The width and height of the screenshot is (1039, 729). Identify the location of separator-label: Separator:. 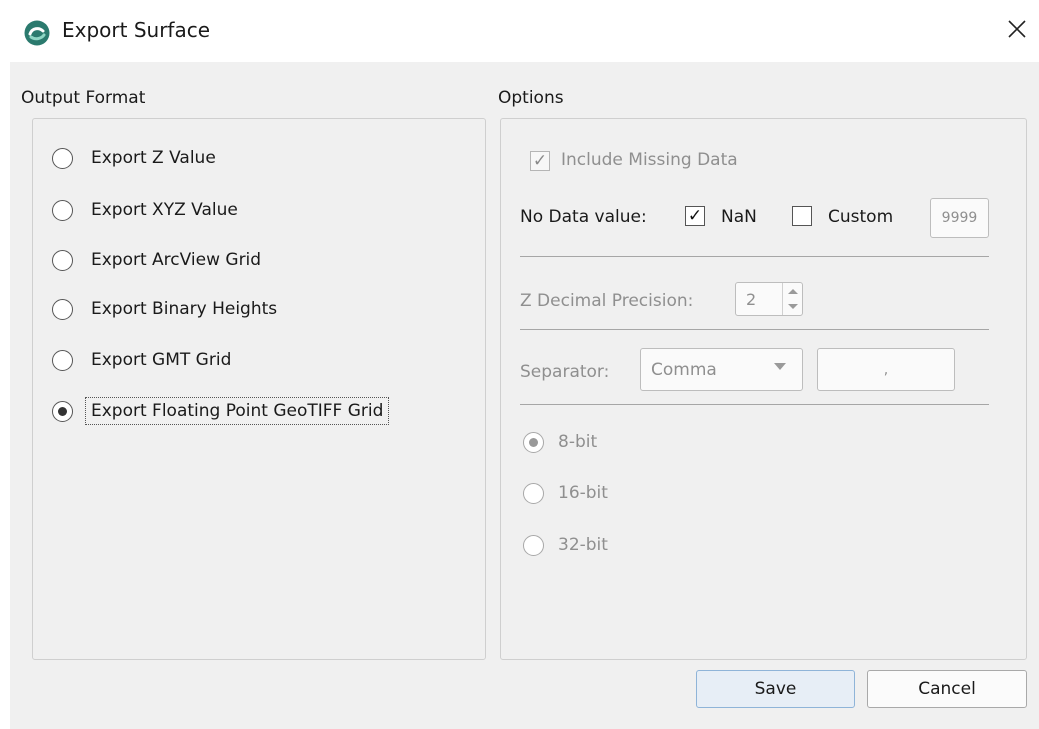
(565, 372).